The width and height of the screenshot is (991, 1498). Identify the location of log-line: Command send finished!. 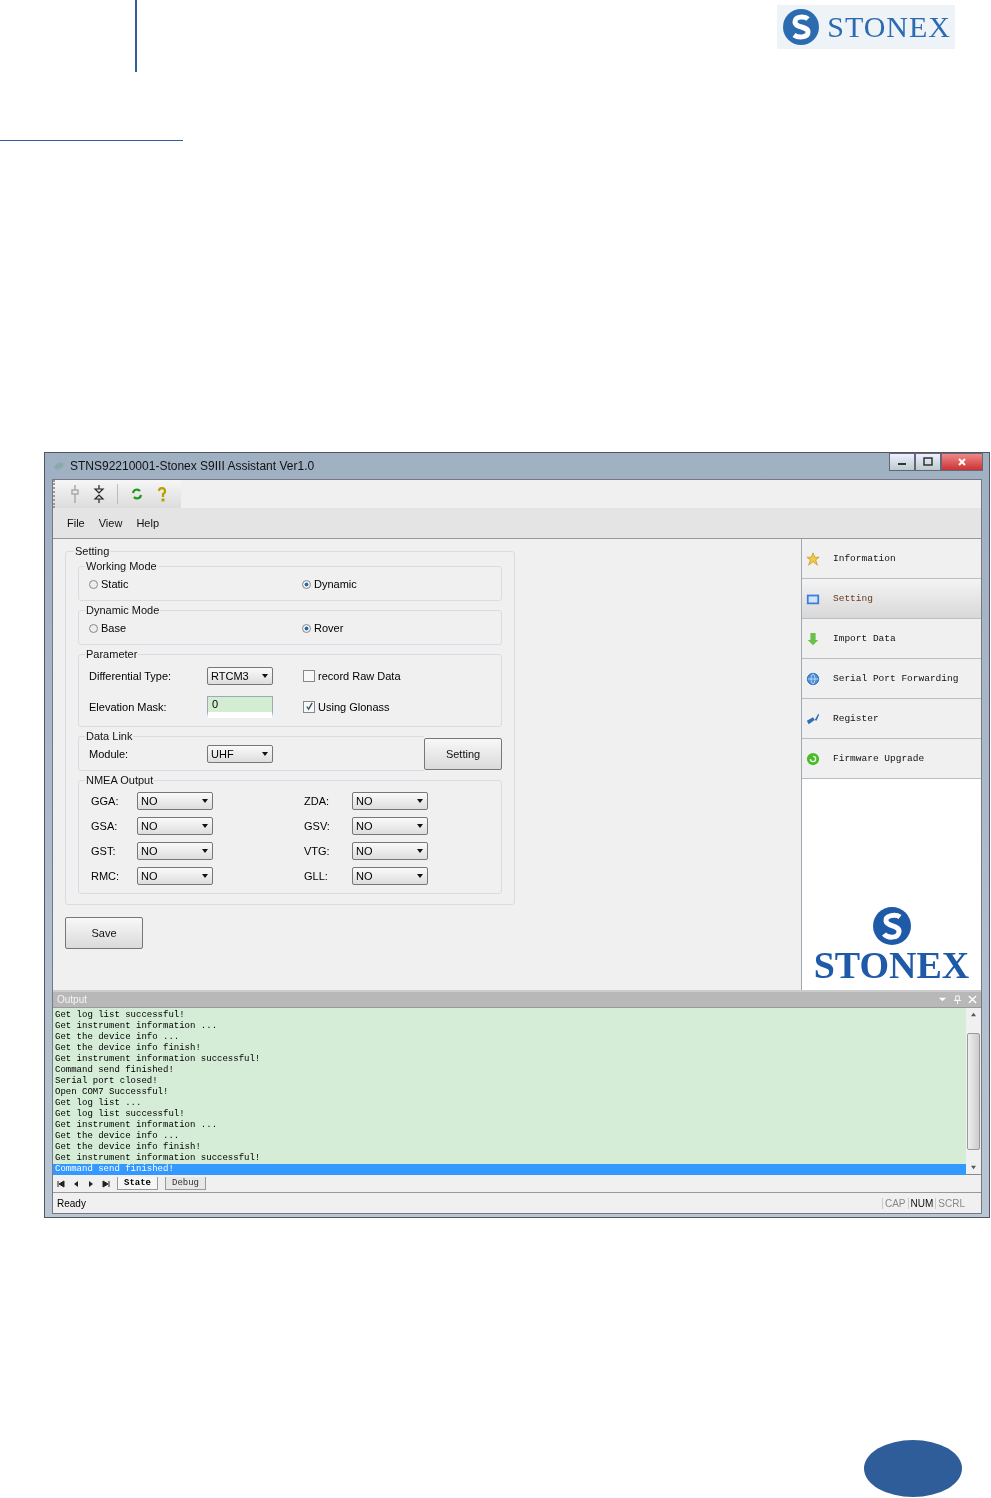
(509, 1070).